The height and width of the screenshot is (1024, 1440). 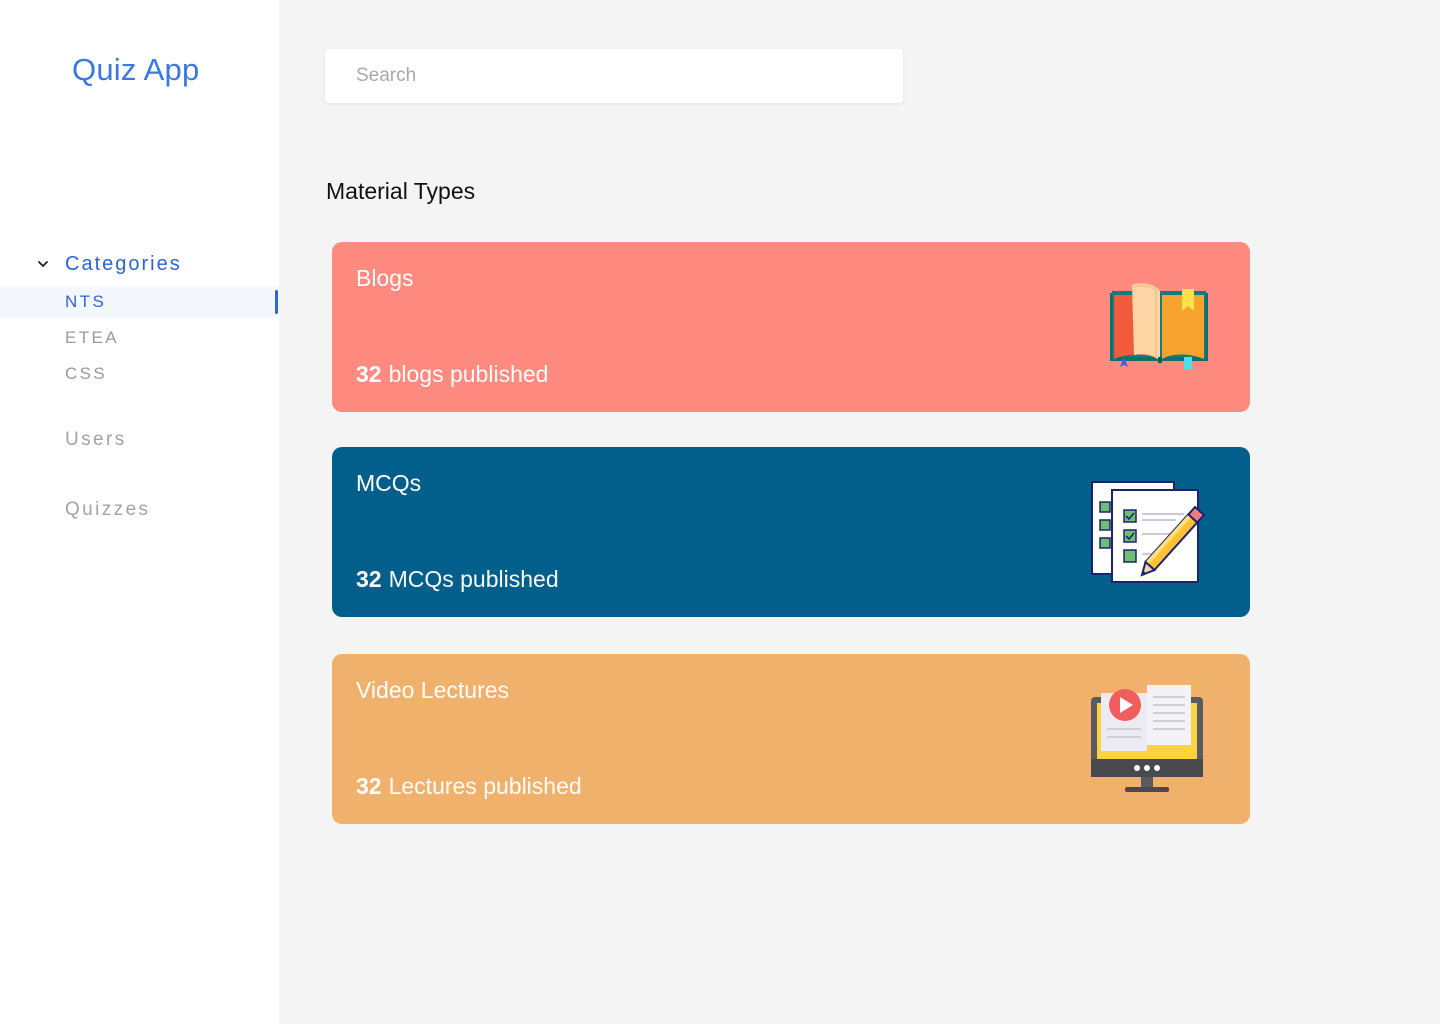 I want to click on card-mcqs: MCQs 32 MCQs published, so click(x=791, y=532).